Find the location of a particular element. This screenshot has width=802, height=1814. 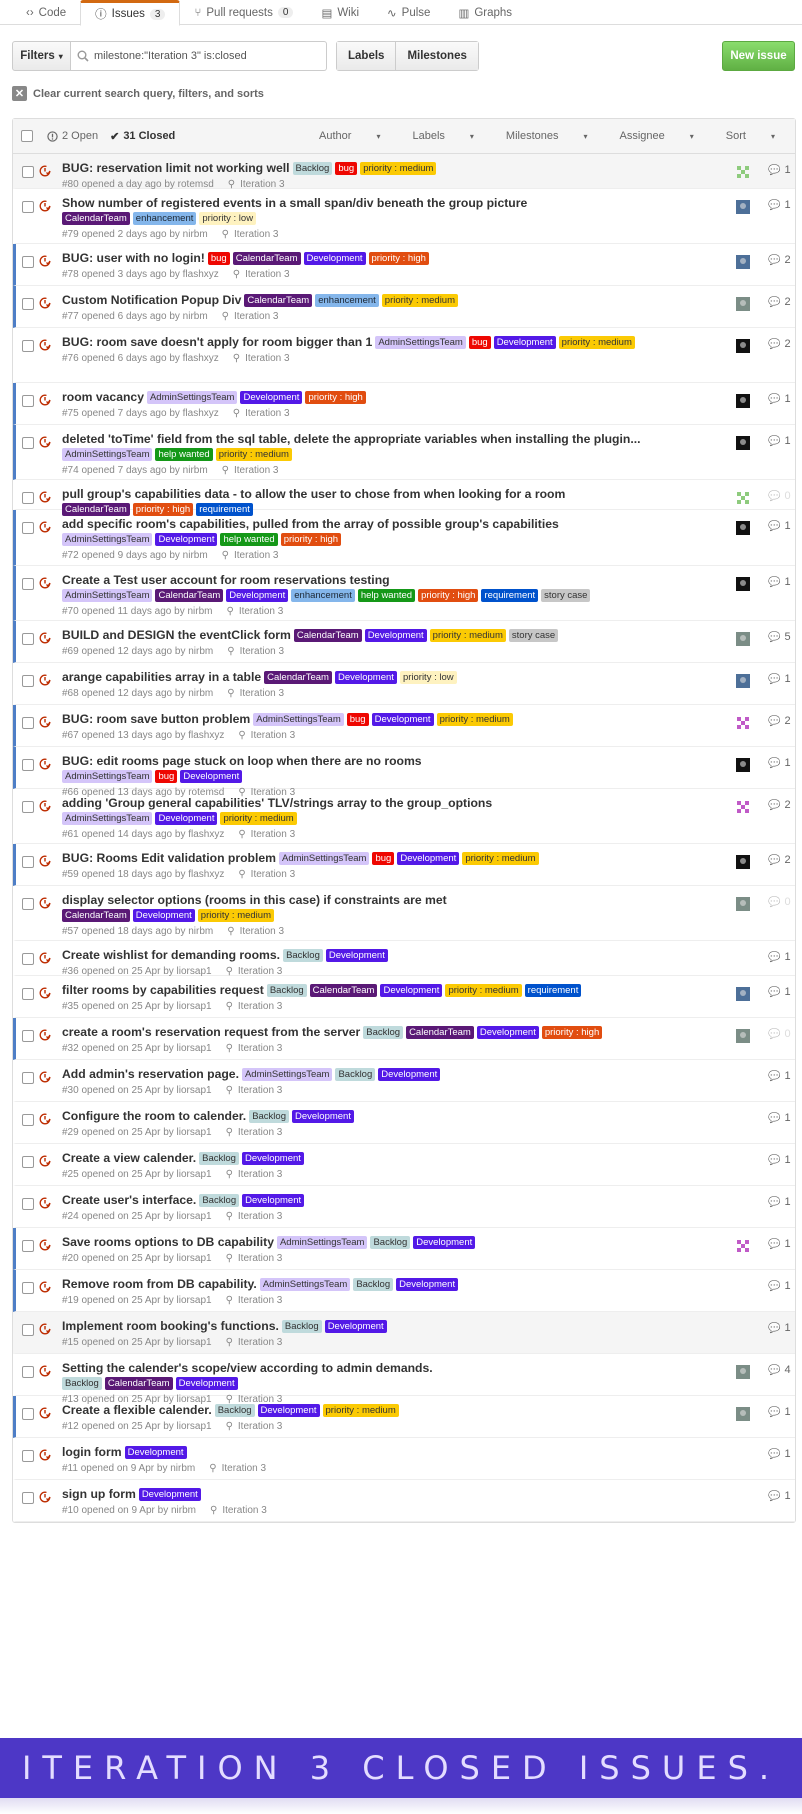

milestones-button: Milestones is located at coordinates (436, 56).